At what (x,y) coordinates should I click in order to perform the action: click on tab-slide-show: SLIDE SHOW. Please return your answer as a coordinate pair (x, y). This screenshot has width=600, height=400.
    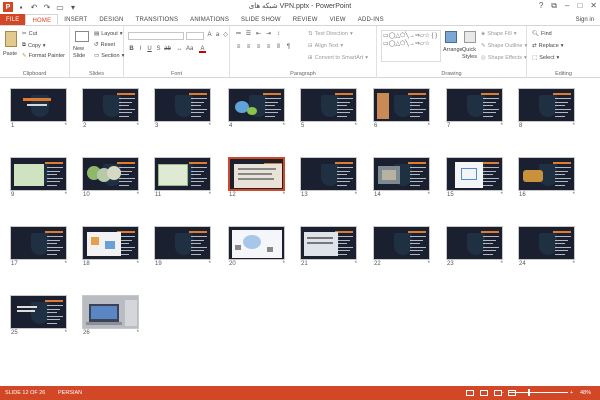
    Looking at the image, I should click on (261, 19).